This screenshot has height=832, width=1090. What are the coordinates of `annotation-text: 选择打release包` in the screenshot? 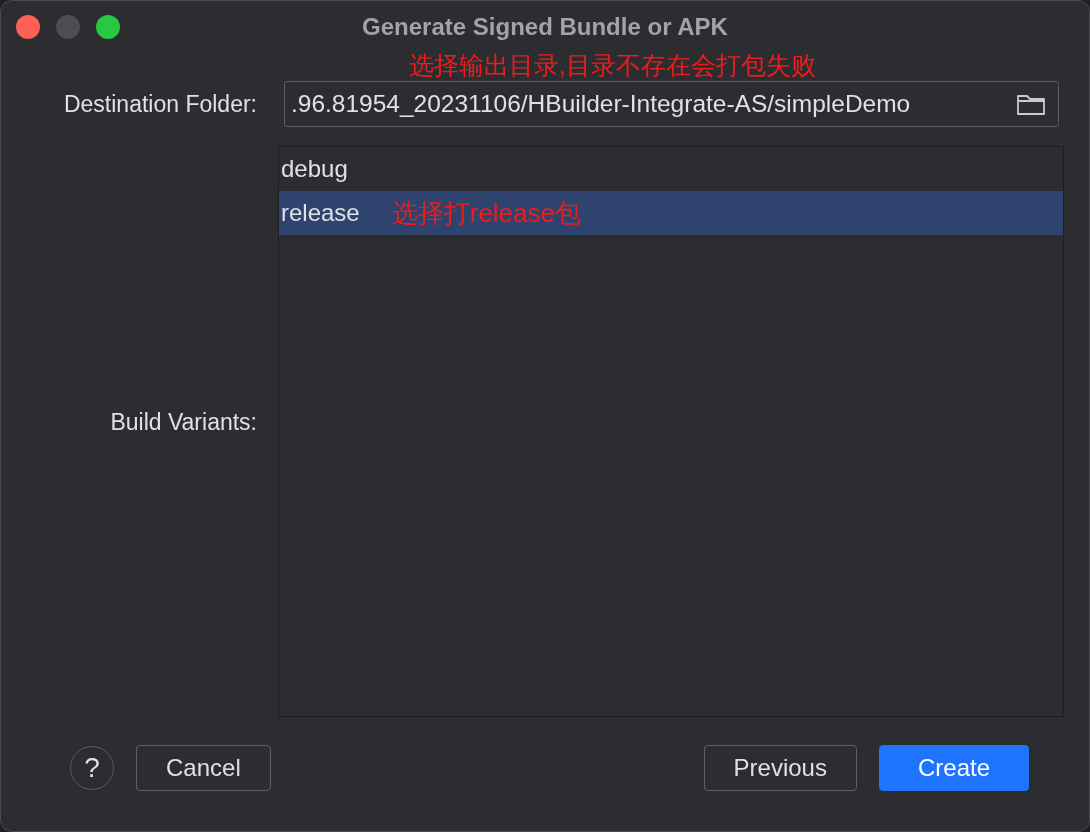 It's located at (486, 213).